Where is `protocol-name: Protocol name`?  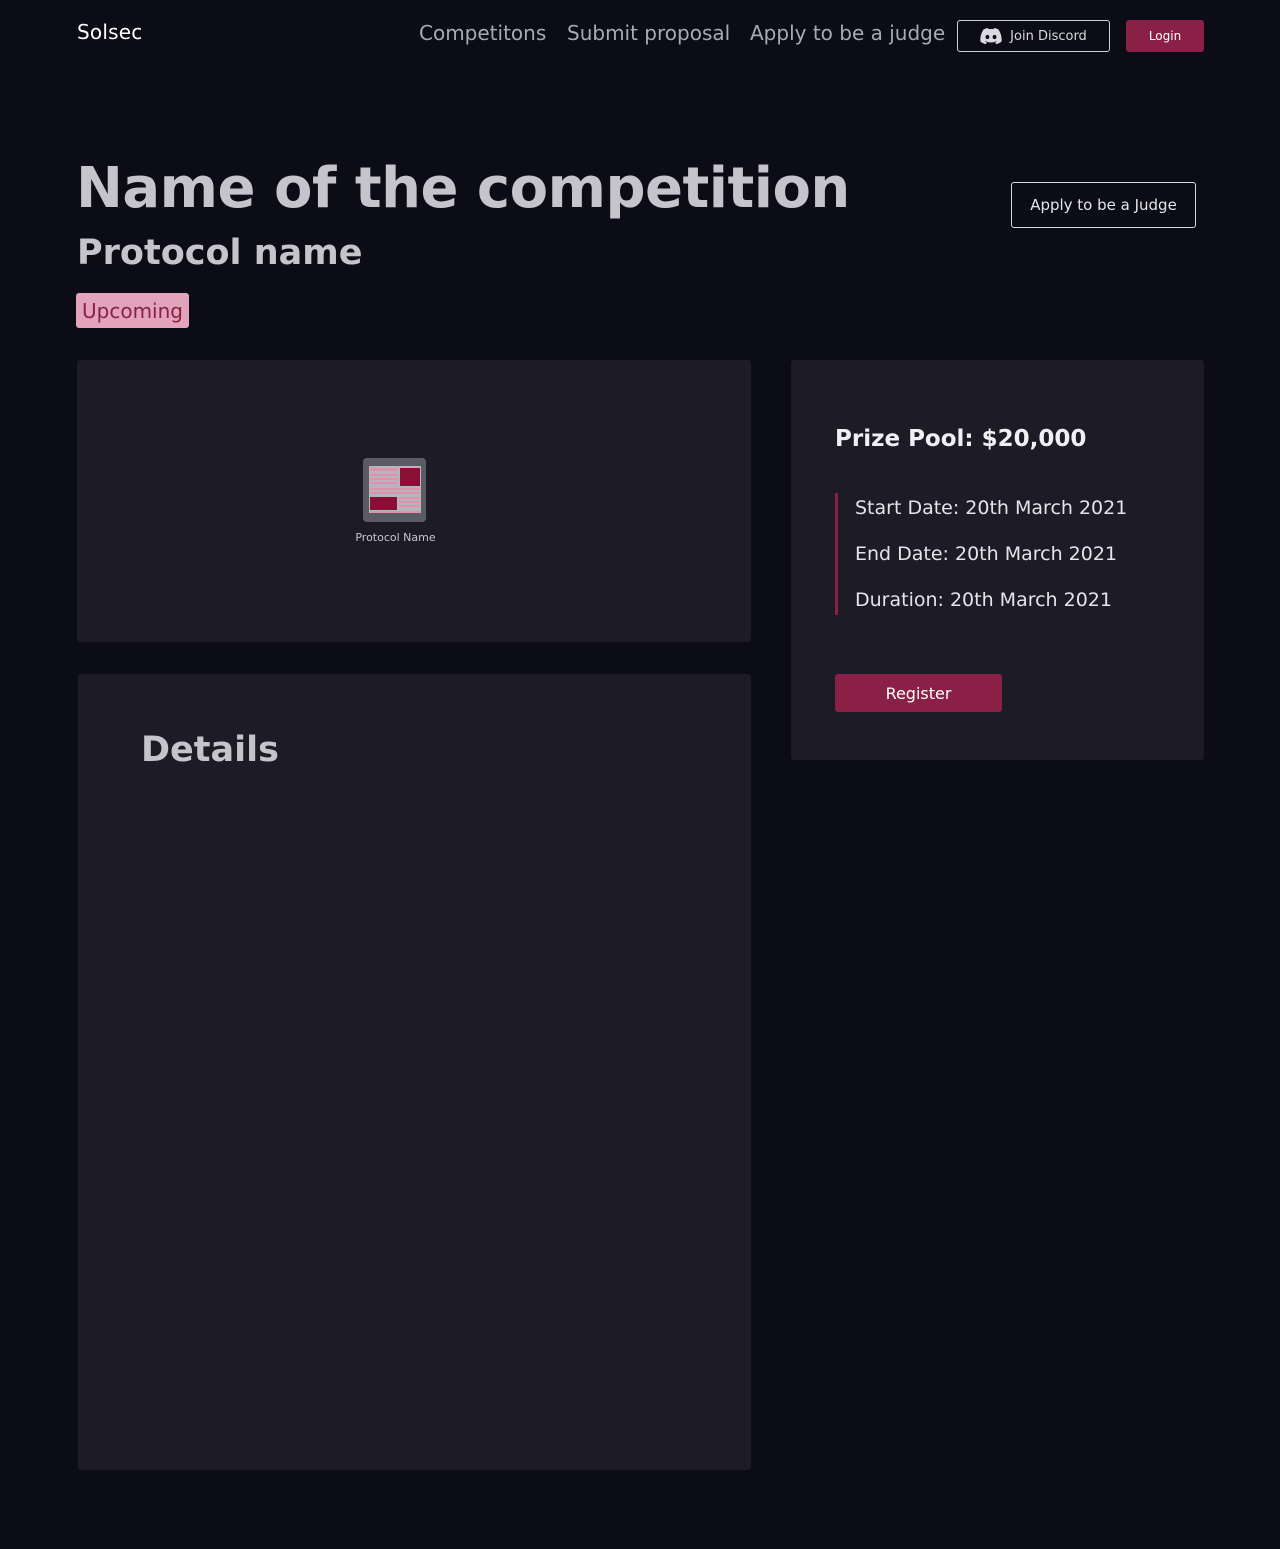 protocol-name: Protocol name is located at coordinates (220, 253).